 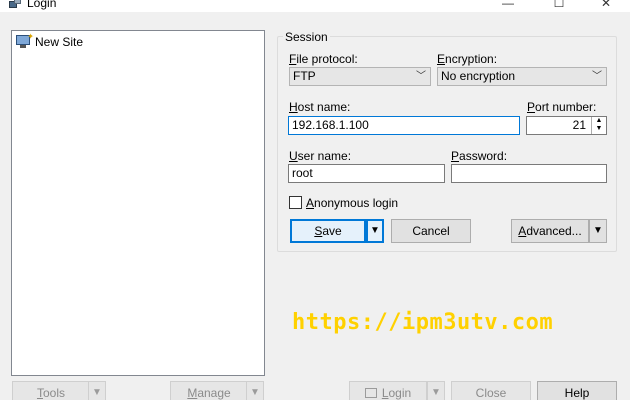 What do you see at coordinates (467, 59) in the screenshot?
I see `encryption-label: Encryption:` at bounding box center [467, 59].